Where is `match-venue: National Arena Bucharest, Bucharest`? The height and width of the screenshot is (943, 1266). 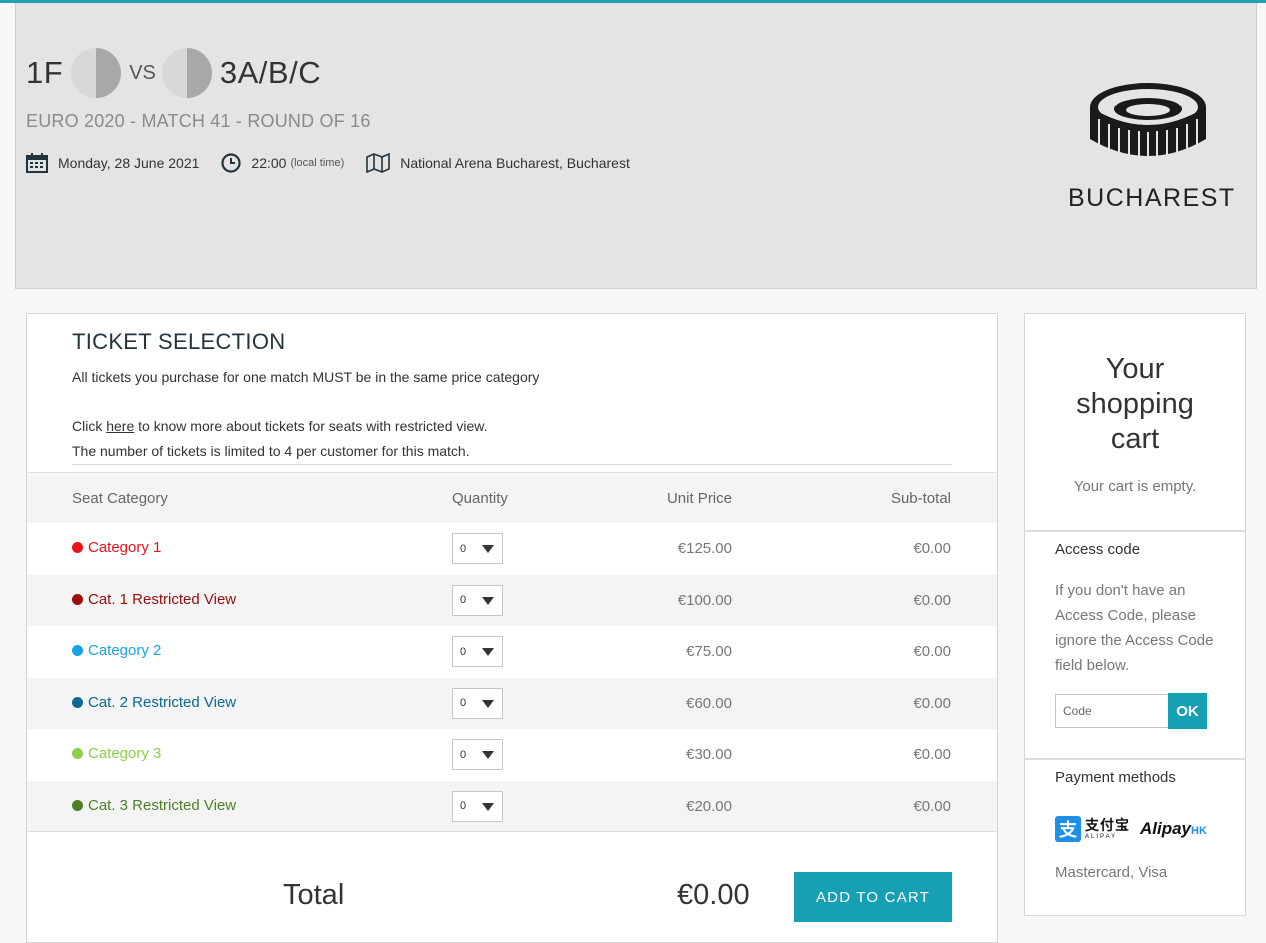
match-venue: National Arena Bucharest, Bucharest is located at coordinates (498, 163).